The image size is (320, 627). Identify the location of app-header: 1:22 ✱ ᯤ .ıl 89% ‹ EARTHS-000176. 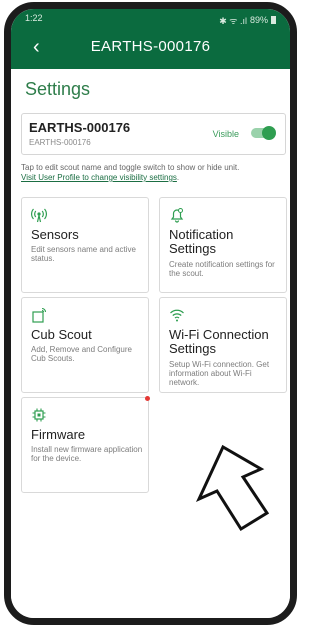
(150, 39).